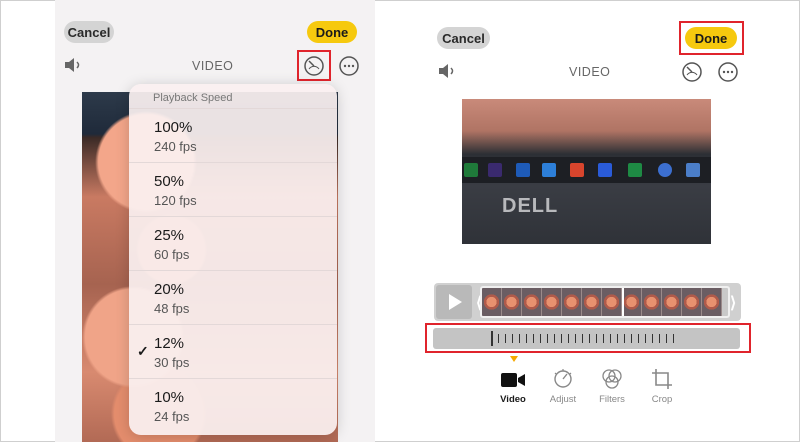 This screenshot has width=800, height=442. What do you see at coordinates (175, 200) in the screenshot?
I see `fps-value: 120 fps` at bounding box center [175, 200].